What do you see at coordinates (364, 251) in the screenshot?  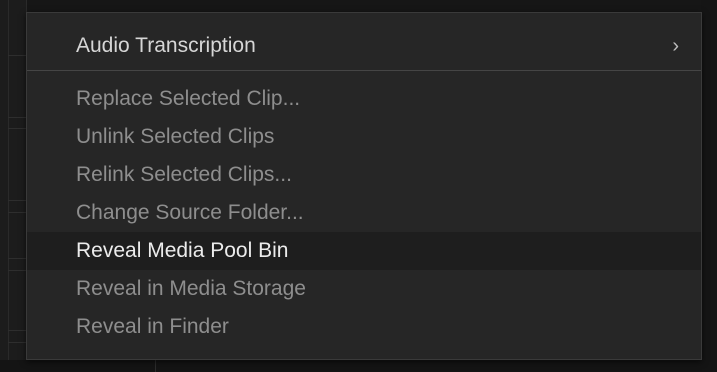 I see `menu-item-reveal-media-pool-bin: Reveal Media Pool Bin` at bounding box center [364, 251].